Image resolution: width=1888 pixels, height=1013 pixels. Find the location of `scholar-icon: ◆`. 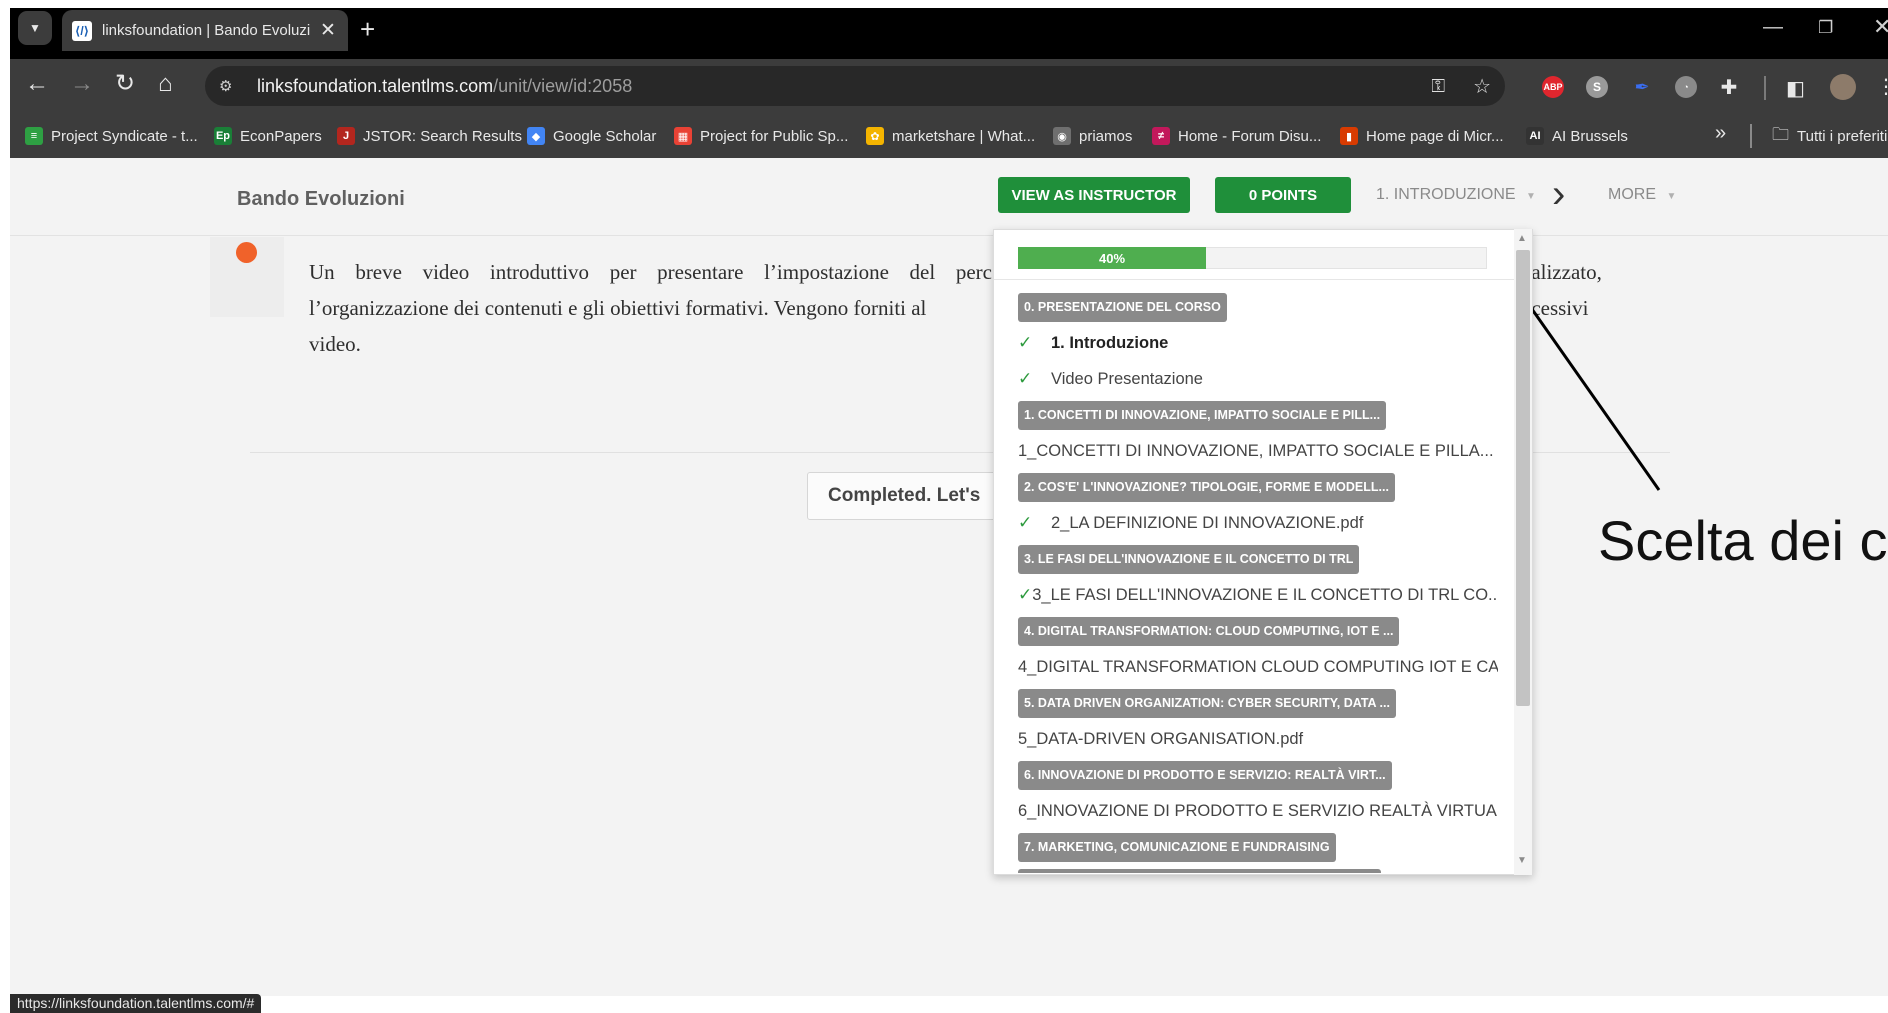

scholar-icon: ◆ is located at coordinates (536, 136).